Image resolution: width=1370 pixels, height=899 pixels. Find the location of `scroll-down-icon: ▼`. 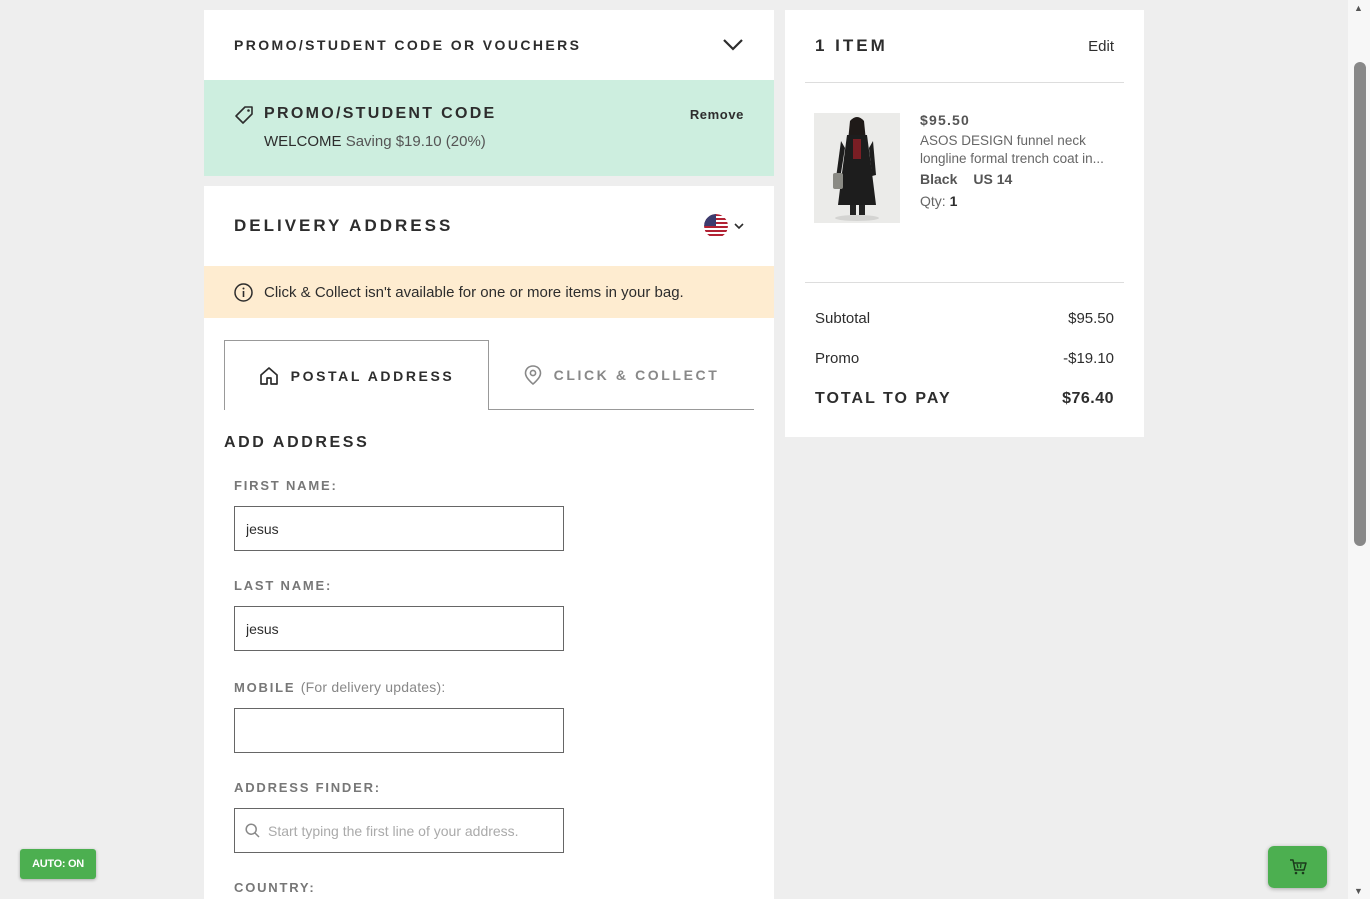

scroll-down-icon: ▼ is located at coordinates (1358, 891).